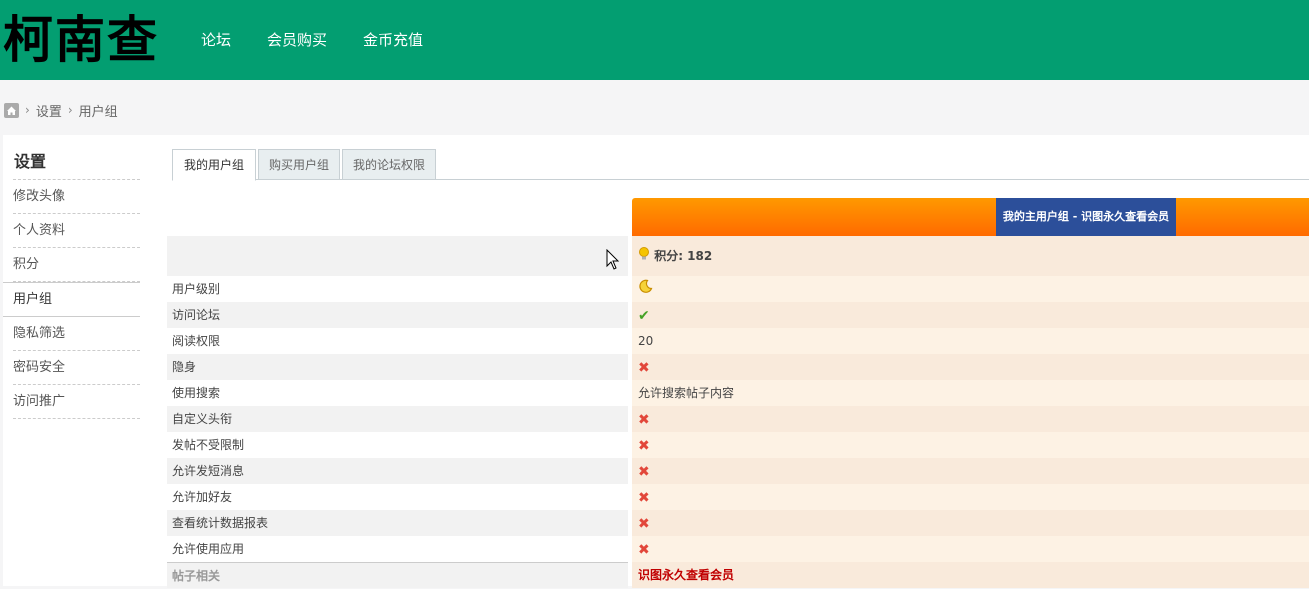 This screenshot has width=1309, height=589. What do you see at coordinates (970, 341) in the screenshot?
I see `permission-value: 20` at bounding box center [970, 341].